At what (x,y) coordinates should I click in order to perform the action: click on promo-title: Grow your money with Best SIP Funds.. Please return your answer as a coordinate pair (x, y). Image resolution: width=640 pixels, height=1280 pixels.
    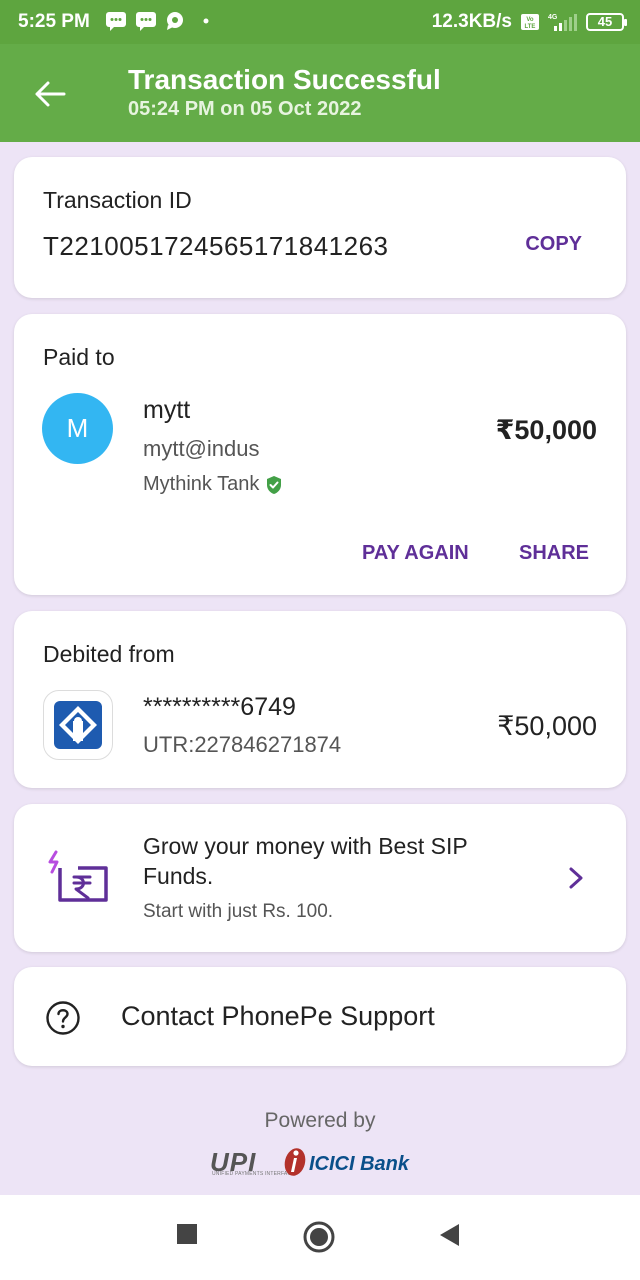
    Looking at the image, I should click on (305, 861).